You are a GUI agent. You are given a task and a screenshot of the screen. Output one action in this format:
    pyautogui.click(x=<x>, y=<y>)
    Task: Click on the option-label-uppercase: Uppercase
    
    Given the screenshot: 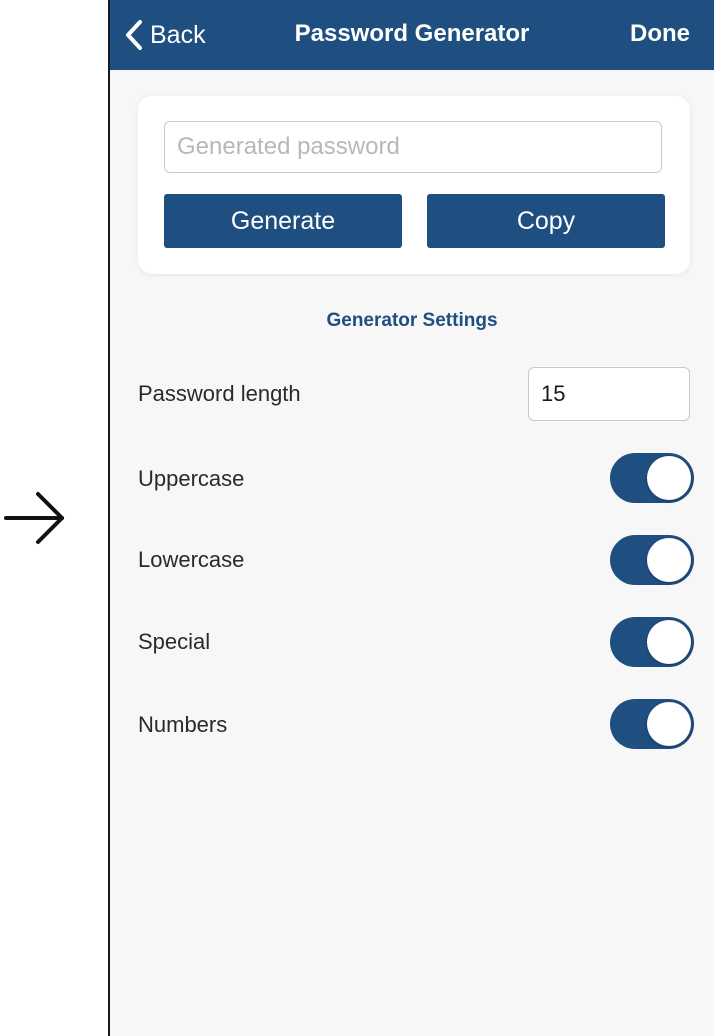 What is the action you would take?
    pyautogui.click(x=191, y=478)
    